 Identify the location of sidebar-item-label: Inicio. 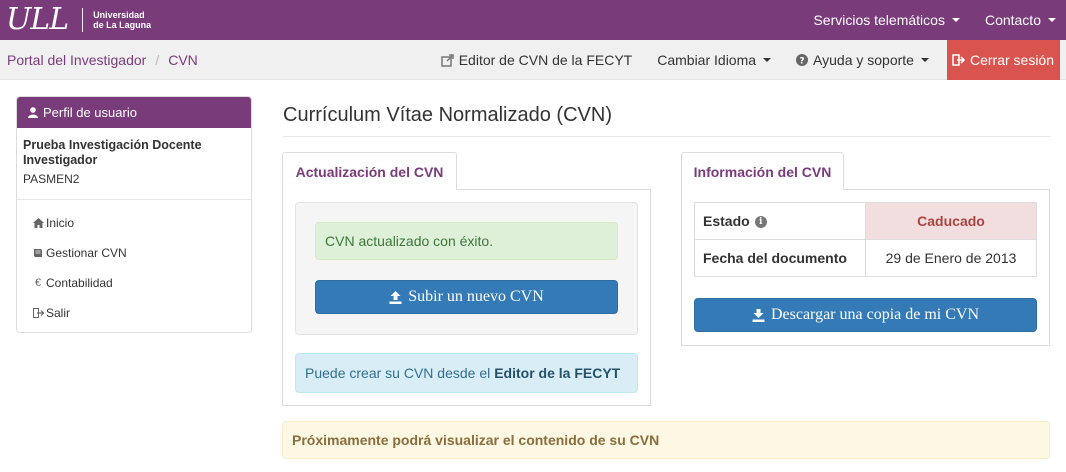
(60, 223).